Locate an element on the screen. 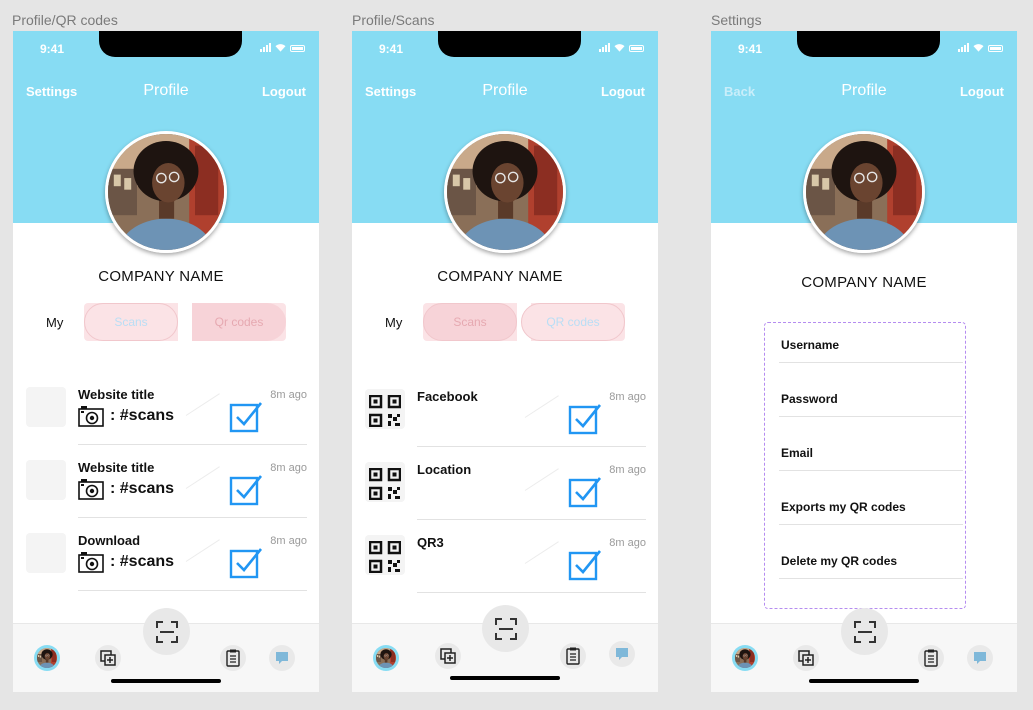 This screenshot has height=710, width=1033. tab-scans-label: Scans is located at coordinates (470, 322).